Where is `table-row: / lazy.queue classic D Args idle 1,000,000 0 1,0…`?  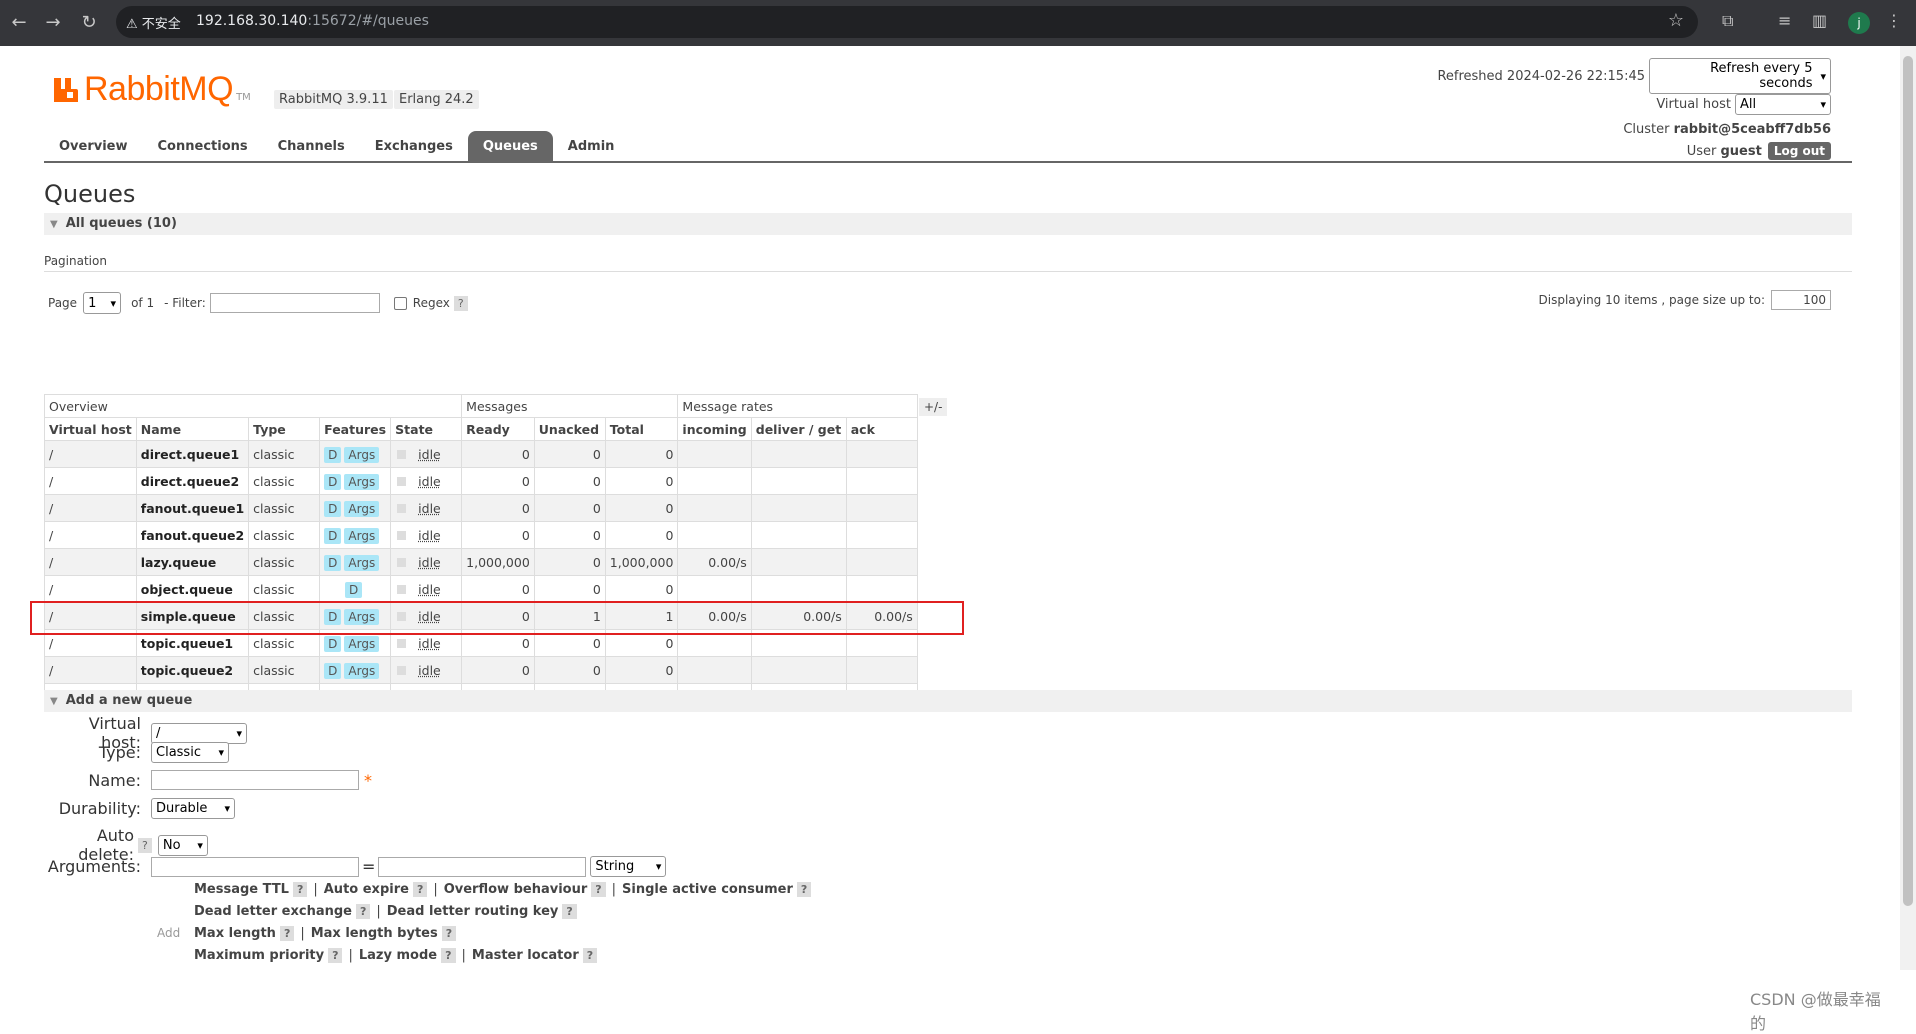 table-row: / lazy.queue classic D Args idle 1,000,000 0 1,0… is located at coordinates (481, 562).